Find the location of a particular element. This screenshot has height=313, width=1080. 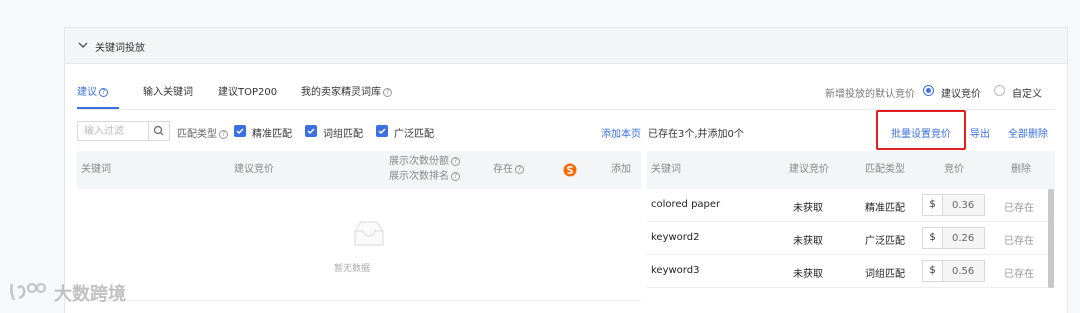

match-type-label: 匹配类型? is located at coordinates (202, 132).